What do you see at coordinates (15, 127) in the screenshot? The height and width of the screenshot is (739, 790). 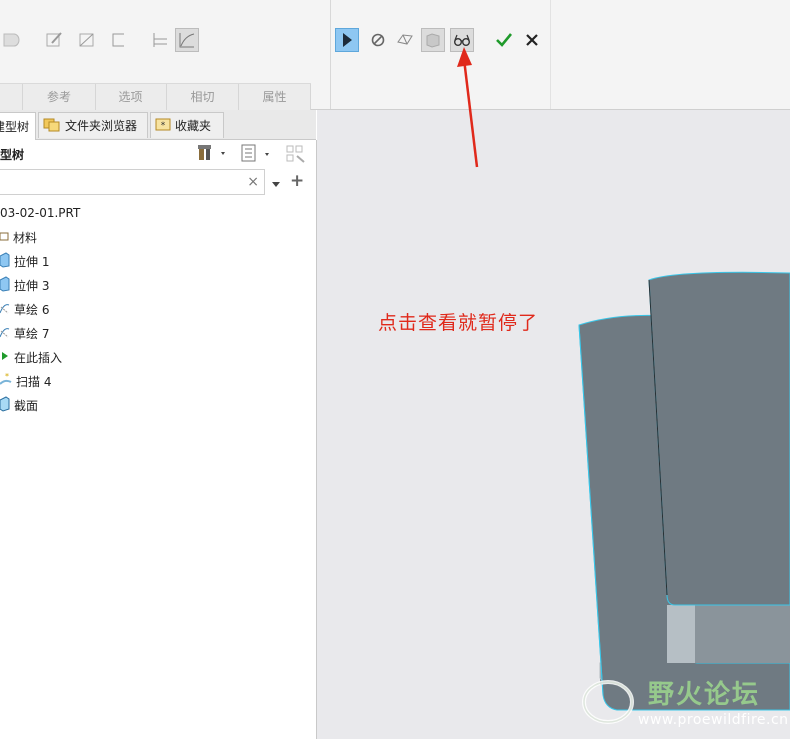 I see `tab-model-tree-label: 建型树` at bounding box center [15, 127].